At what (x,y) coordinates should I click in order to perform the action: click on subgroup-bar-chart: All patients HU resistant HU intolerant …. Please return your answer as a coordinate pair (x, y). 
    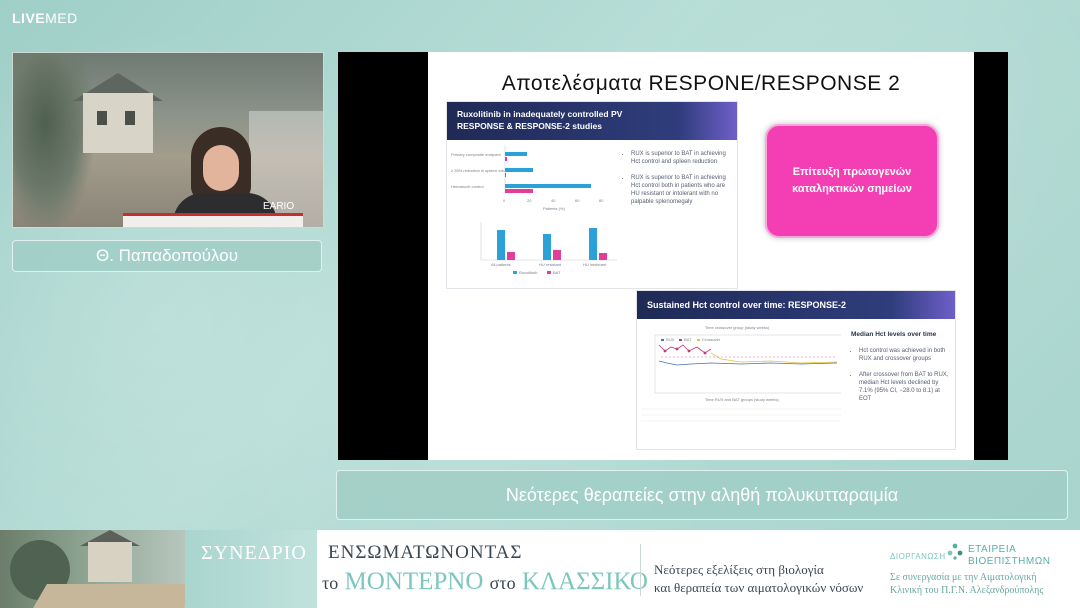
    Looking at the image, I should click on (548, 248).